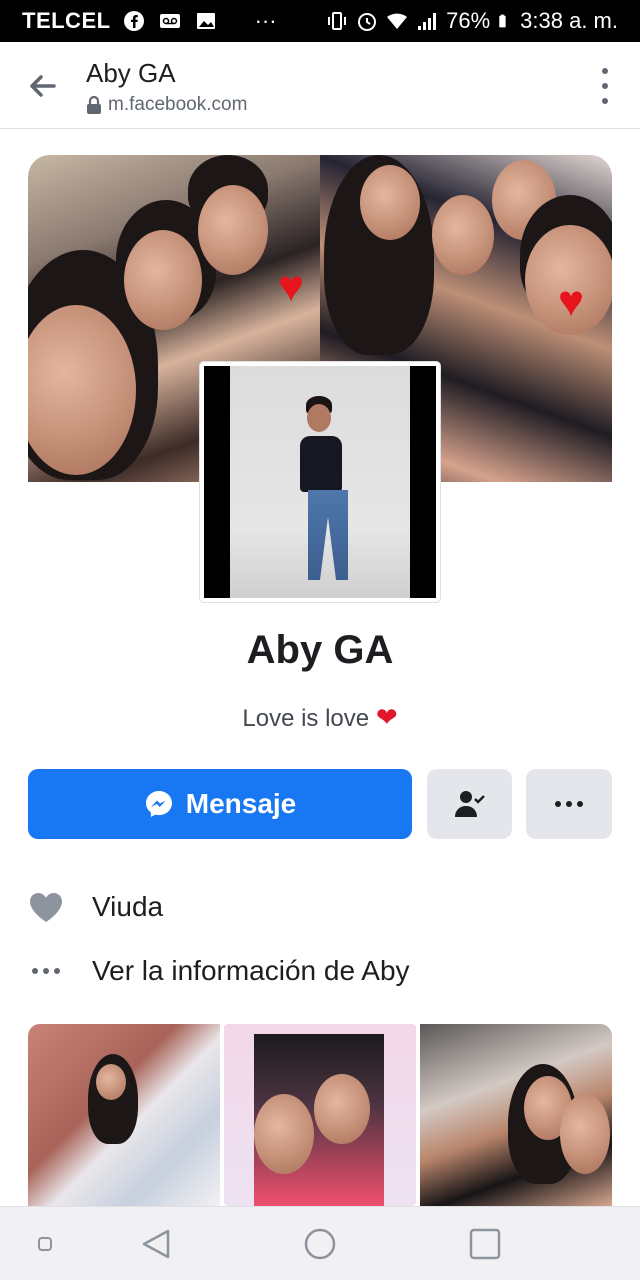 This screenshot has width=640, height=1280. I want to click on notification-icons: ···, so click(200, 21).